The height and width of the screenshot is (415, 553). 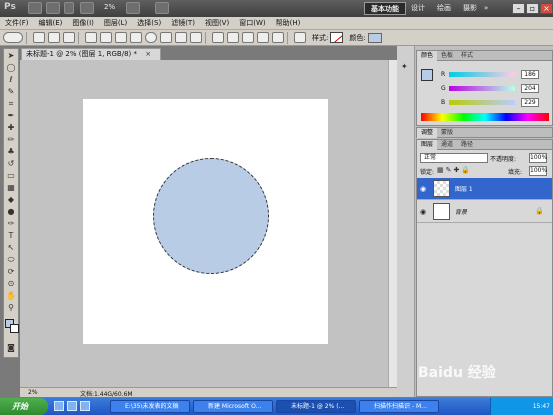 What do you see at coordinates (252, 23) in the screenshot?
I see `menu-window: 窗口(W)` at bounding box center [252, 23].